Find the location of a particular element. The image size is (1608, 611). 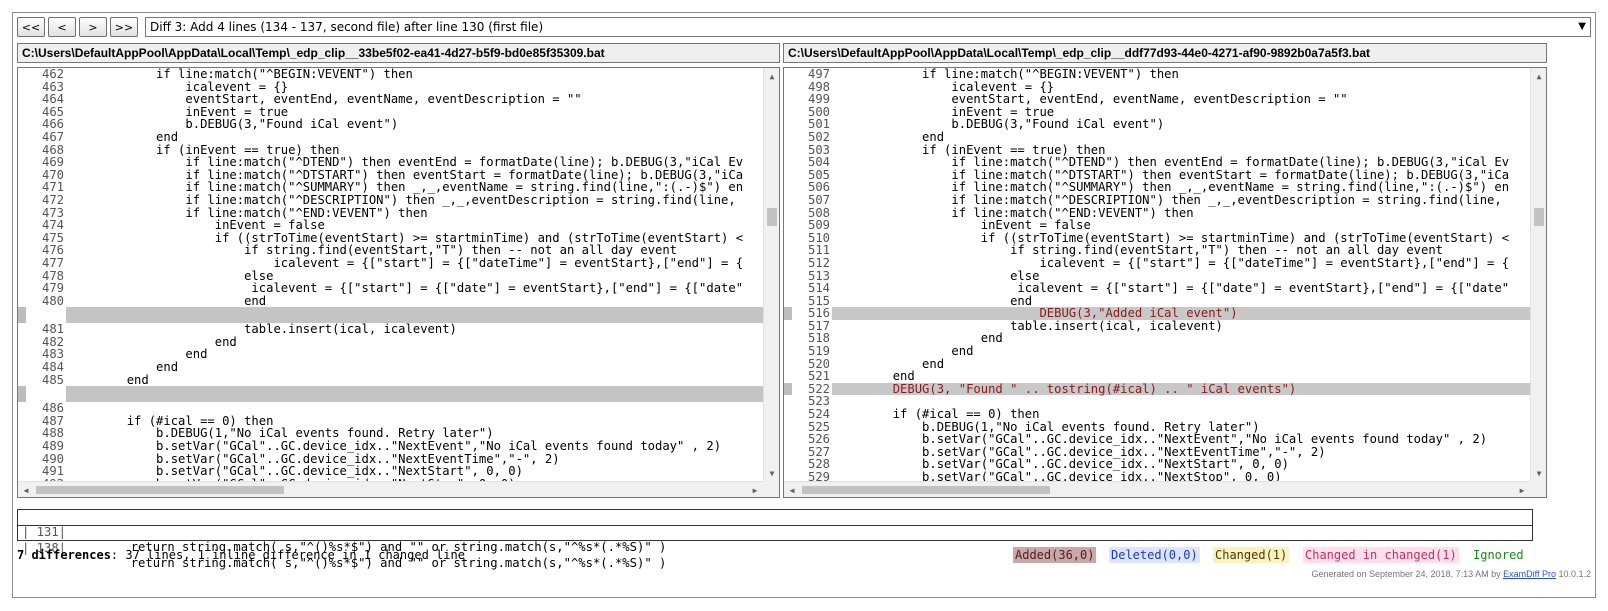

code-line: 467 end is located at coordinates (390, 137).